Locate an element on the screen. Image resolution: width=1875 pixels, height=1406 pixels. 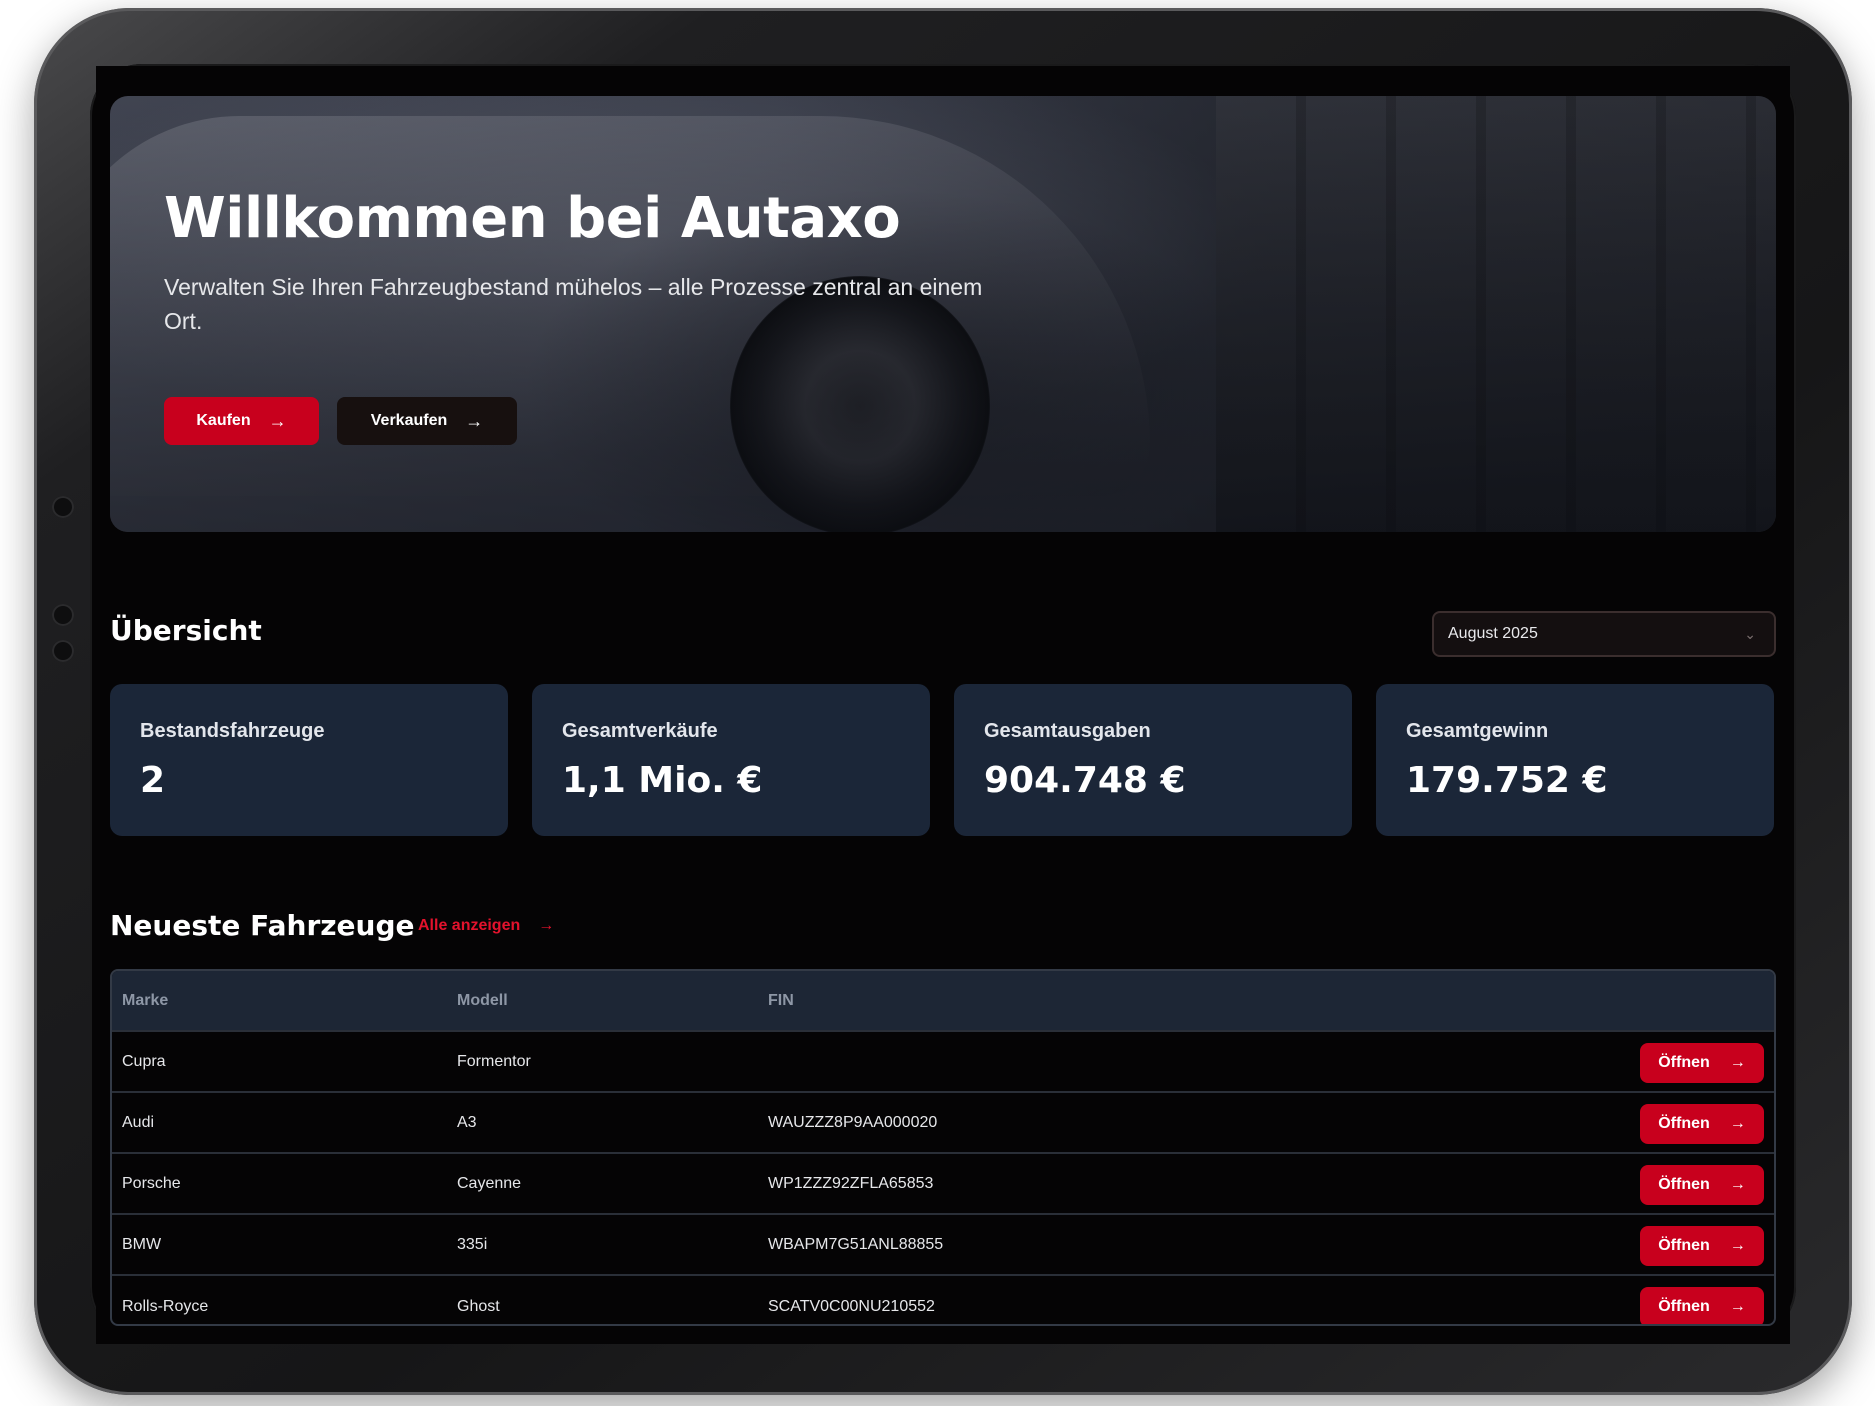
stat-label: Gesamtausgaben is located at coordinates (1067, 731).